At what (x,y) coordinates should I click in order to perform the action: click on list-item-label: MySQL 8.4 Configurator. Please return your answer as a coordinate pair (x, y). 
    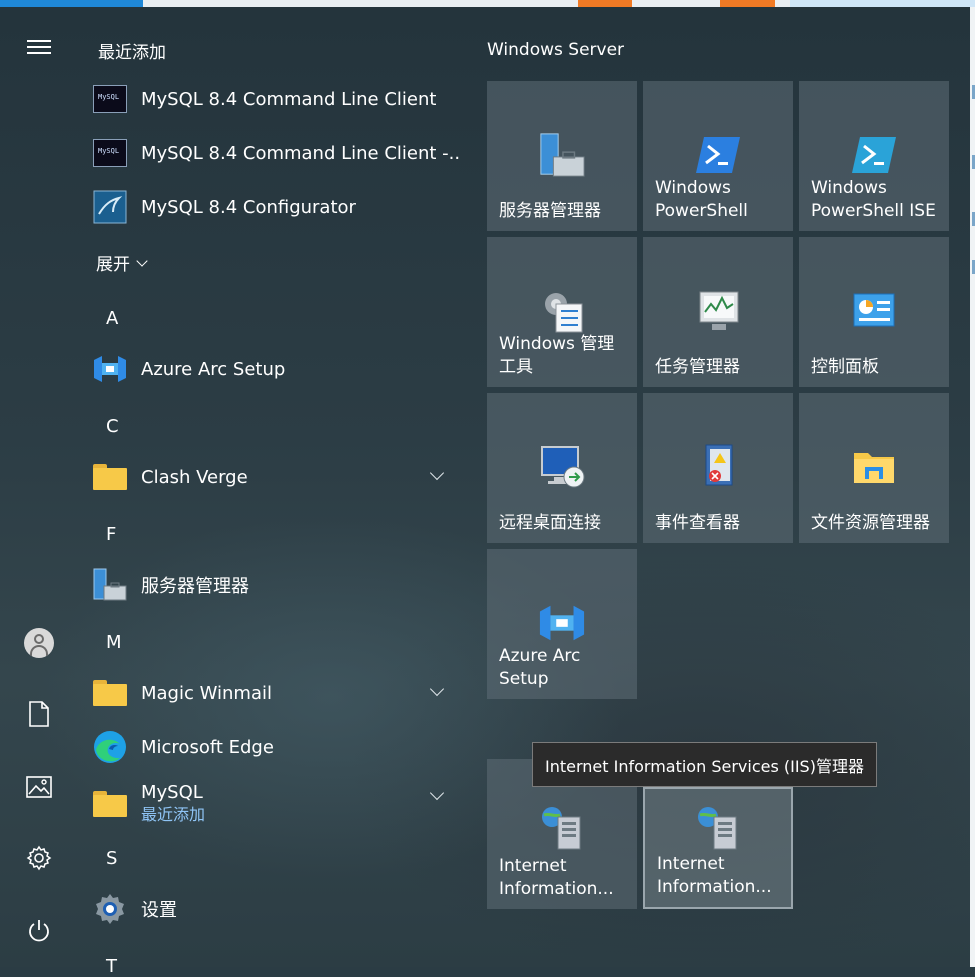
    Looking at the image, I should click on (248, 207).